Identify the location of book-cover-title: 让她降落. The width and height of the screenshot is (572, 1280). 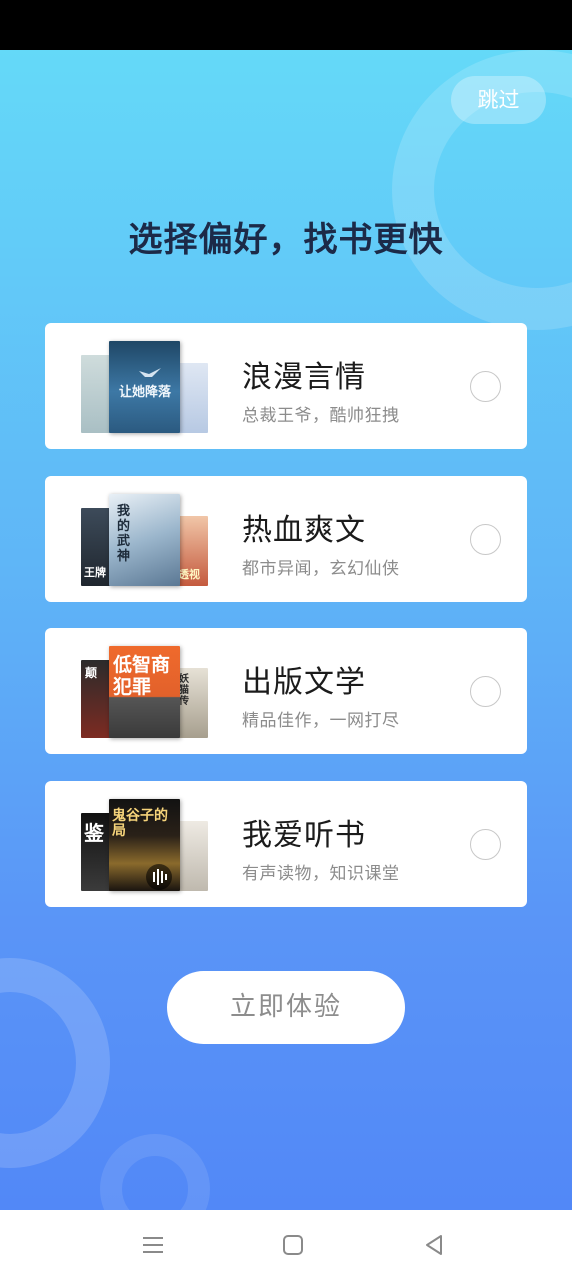
(145, 392).